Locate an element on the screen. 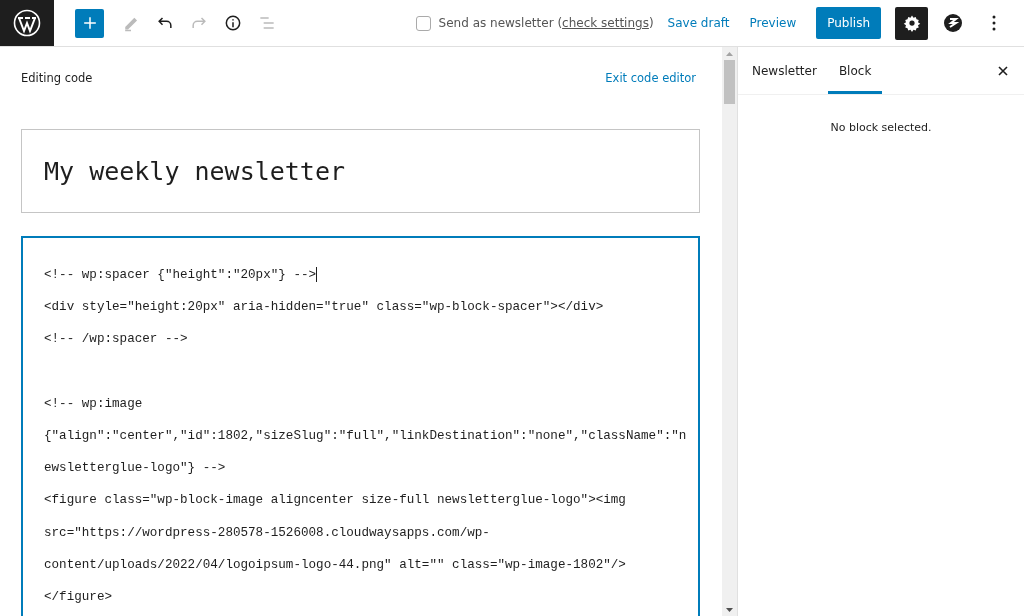  scroll-up-icon is located at coordinates (729, 54).